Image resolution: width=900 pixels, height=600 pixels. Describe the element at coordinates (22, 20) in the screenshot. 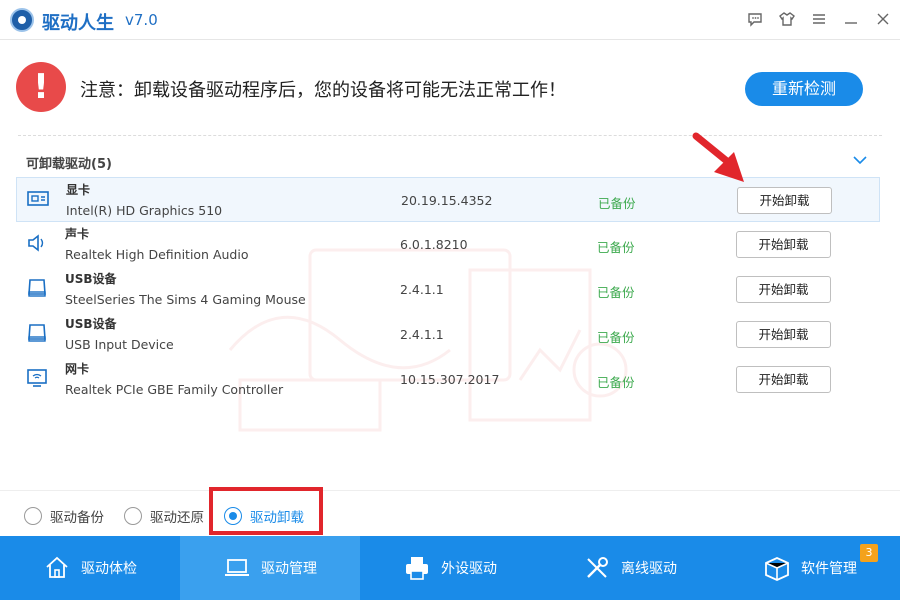

I see `app-logo-icon` at that location.